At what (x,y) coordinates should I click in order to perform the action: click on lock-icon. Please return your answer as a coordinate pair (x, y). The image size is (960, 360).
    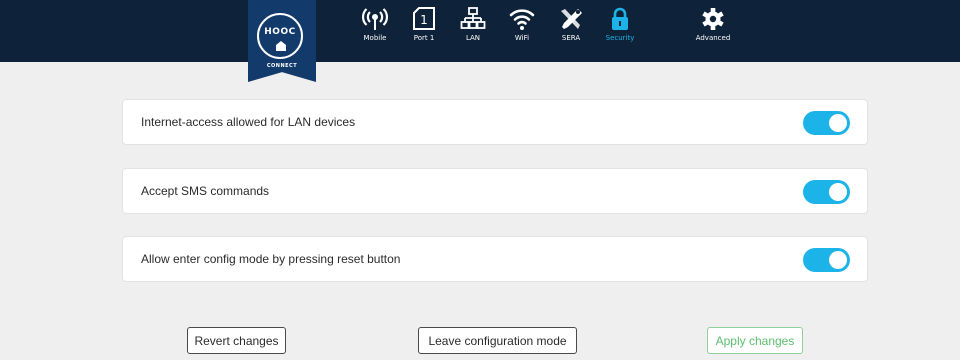
    Looking at the image, I should click on (620, 18).